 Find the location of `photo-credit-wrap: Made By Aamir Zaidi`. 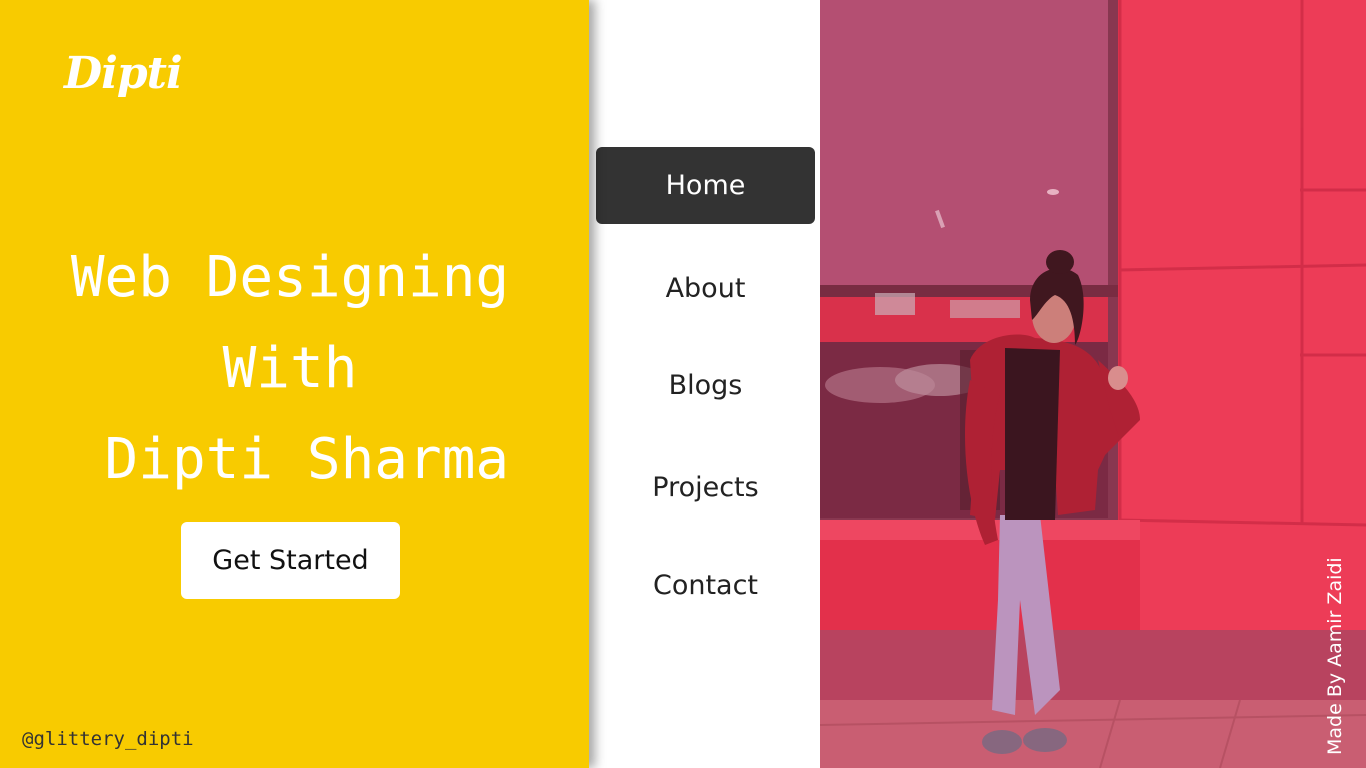

photo-credit-wrap: Made By Aamir Zaidi is located at coordinates (1337, 650).